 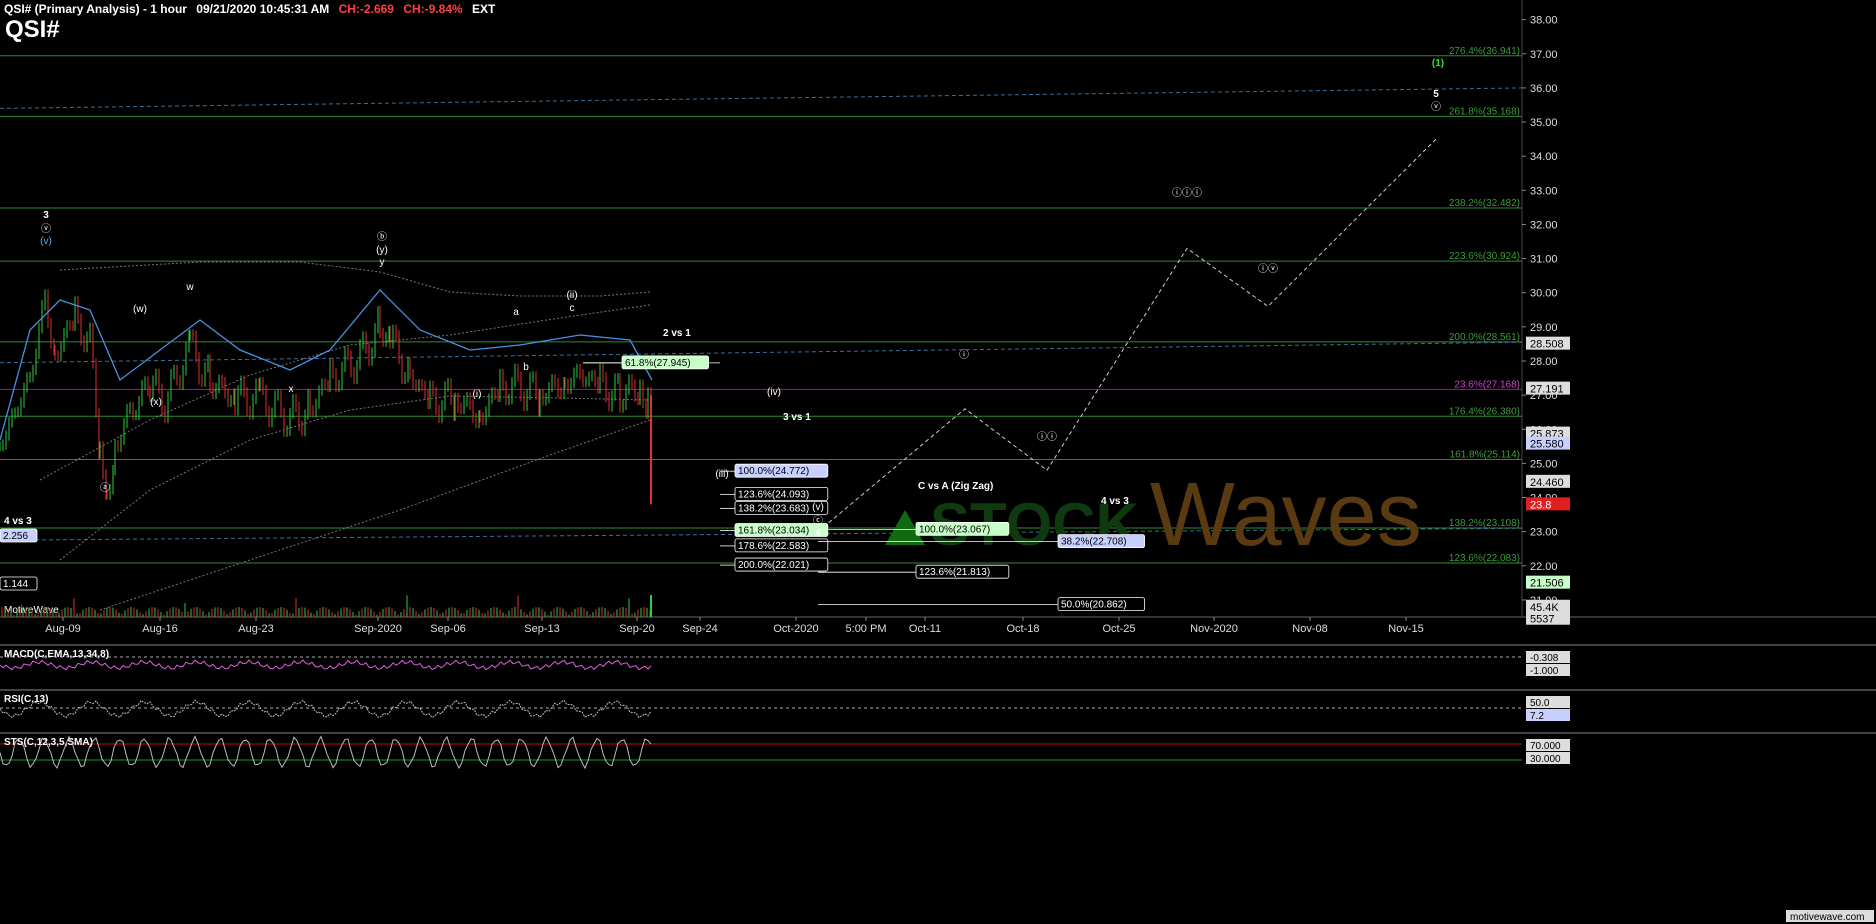 What do you see at coordinates (964, 355) in the screenshot?
I see `wave-label: ⓘ` at bounding box center [964, 355].